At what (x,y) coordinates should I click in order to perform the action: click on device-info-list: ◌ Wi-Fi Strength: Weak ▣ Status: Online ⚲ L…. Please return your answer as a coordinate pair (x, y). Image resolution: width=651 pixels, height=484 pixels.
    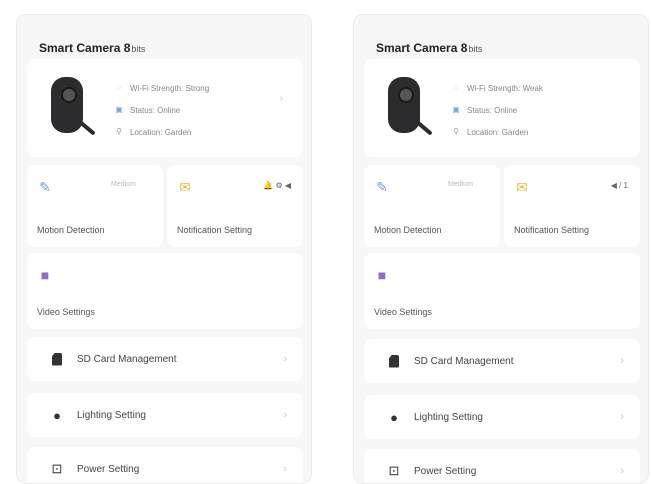
    Looking at the image, I should click on (497, 110).